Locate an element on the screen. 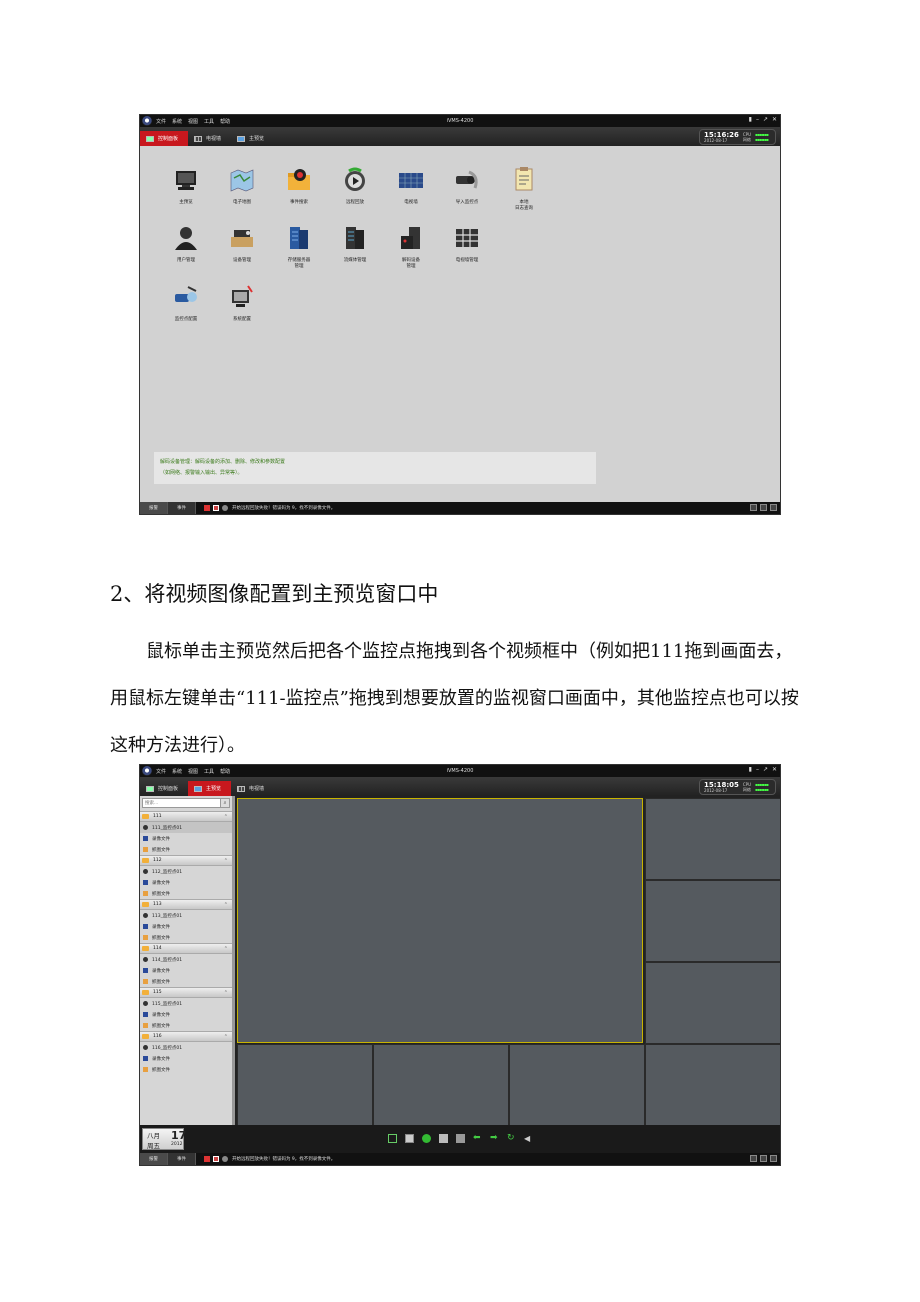  tree-group: 112 ⌃ is located at coordinates (186, 860).